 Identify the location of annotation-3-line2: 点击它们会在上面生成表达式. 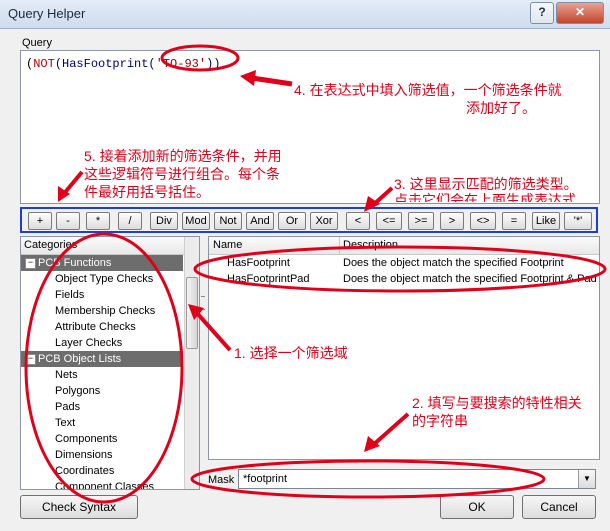
(485, 197).